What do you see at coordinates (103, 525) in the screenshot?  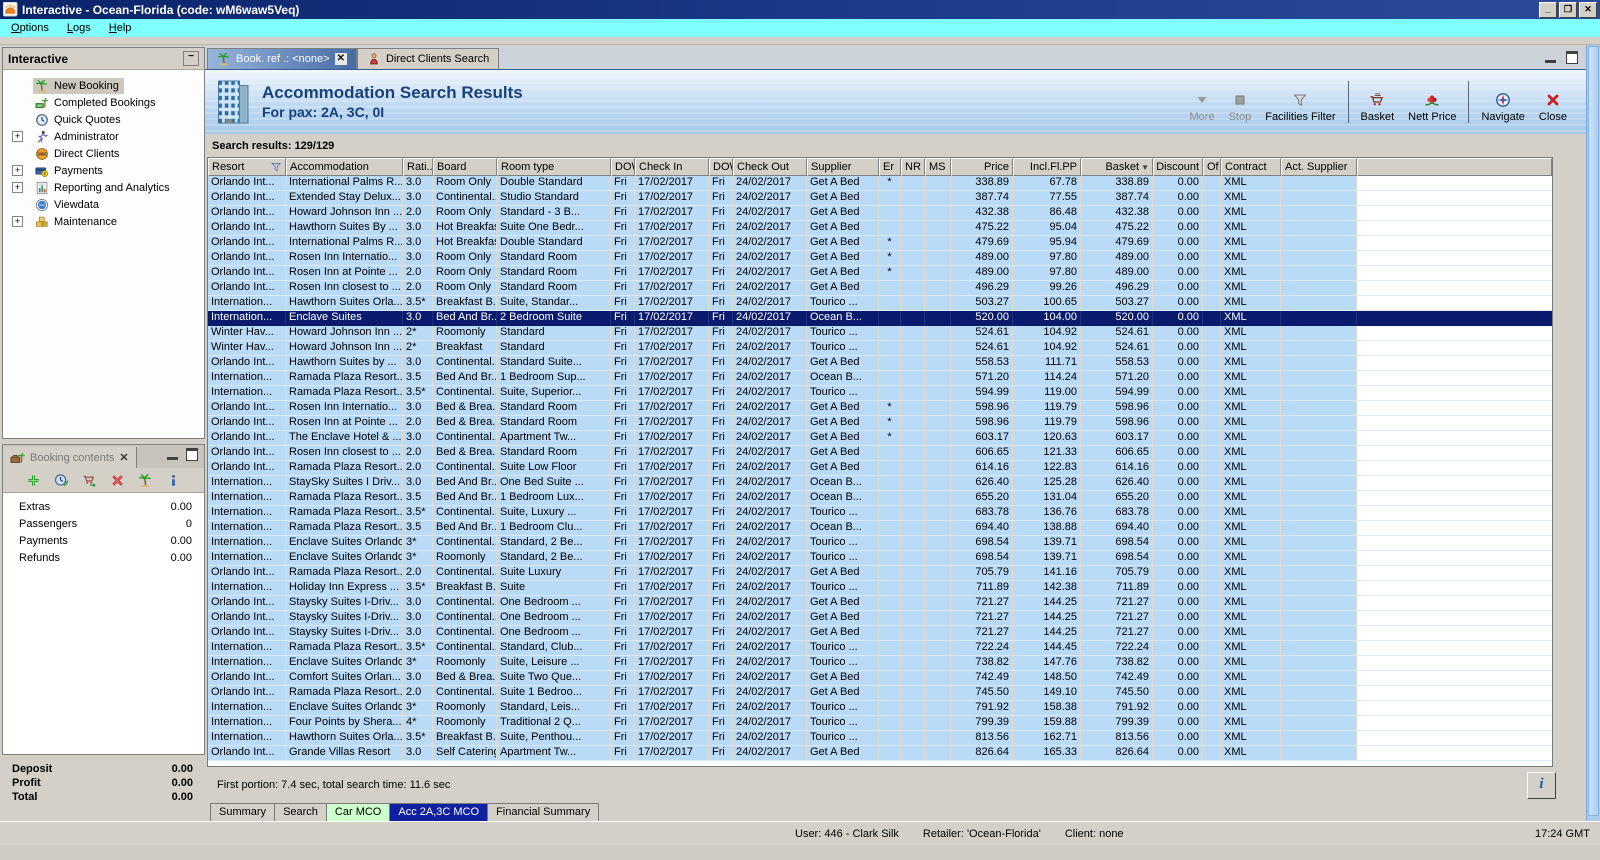 I see `booking-item-passengers: Passengers 0` at bounding box center [103, 525].